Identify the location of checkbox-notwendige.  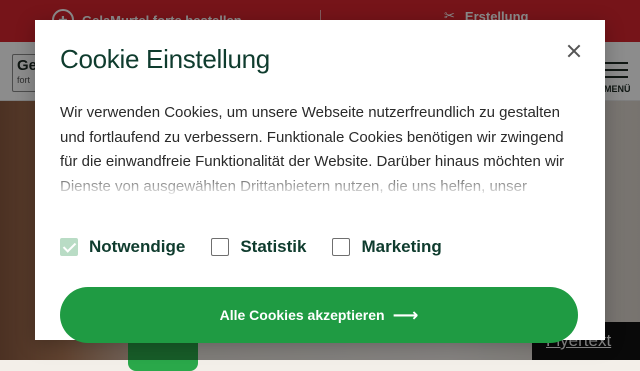
(69, 247).